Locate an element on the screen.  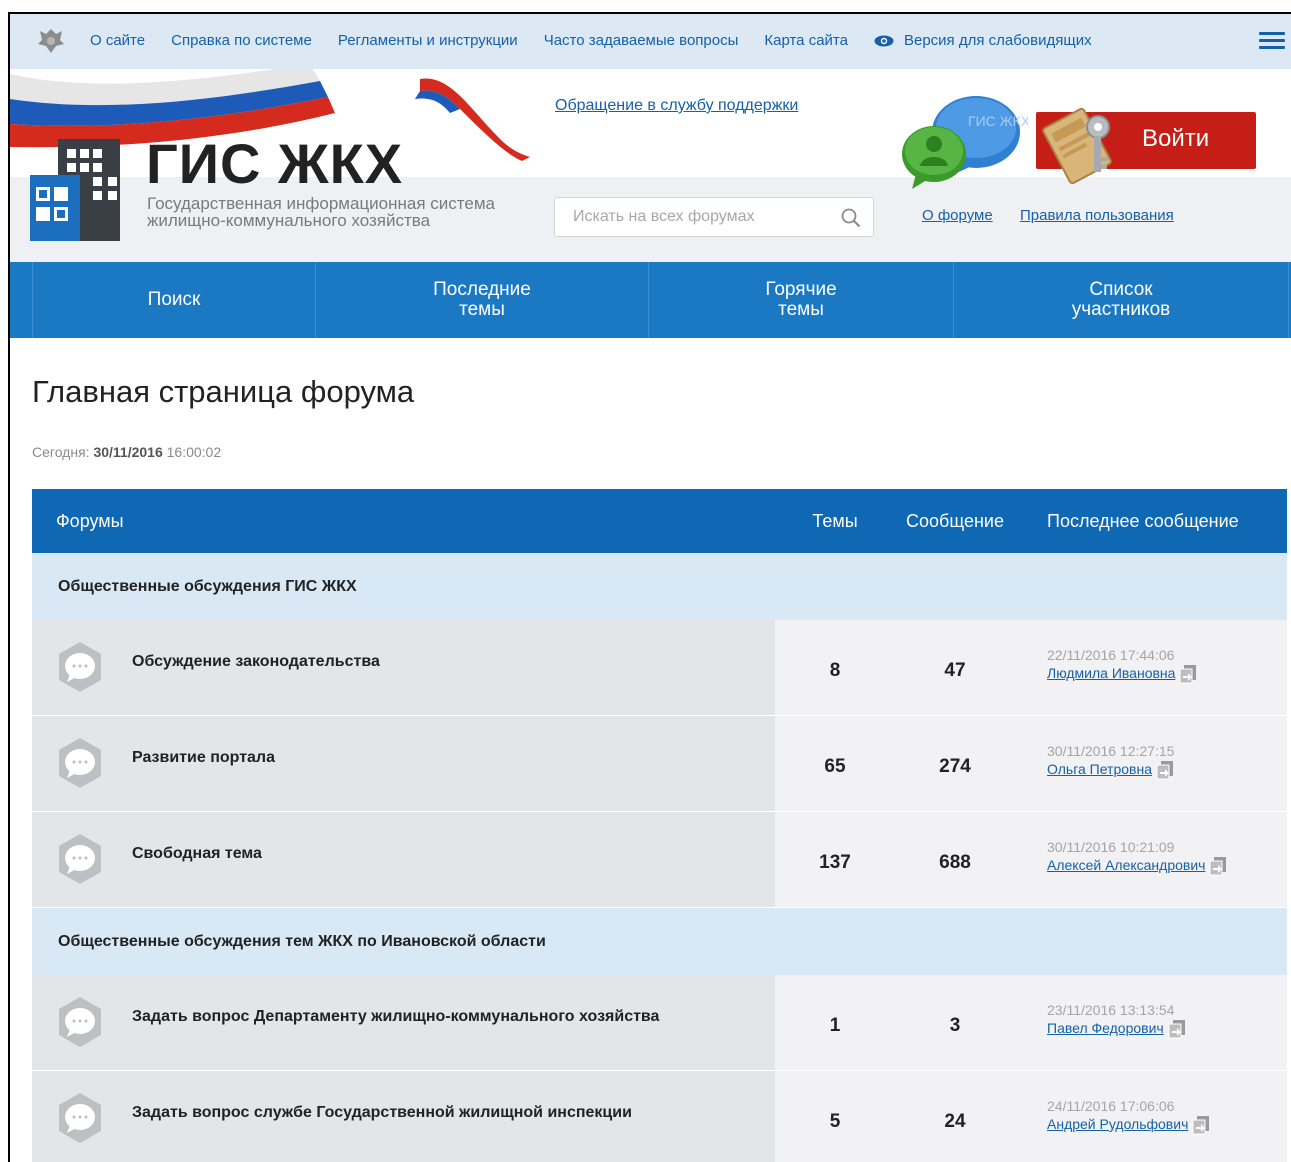
messages-count: 47 is located at coordinates (955, 667).